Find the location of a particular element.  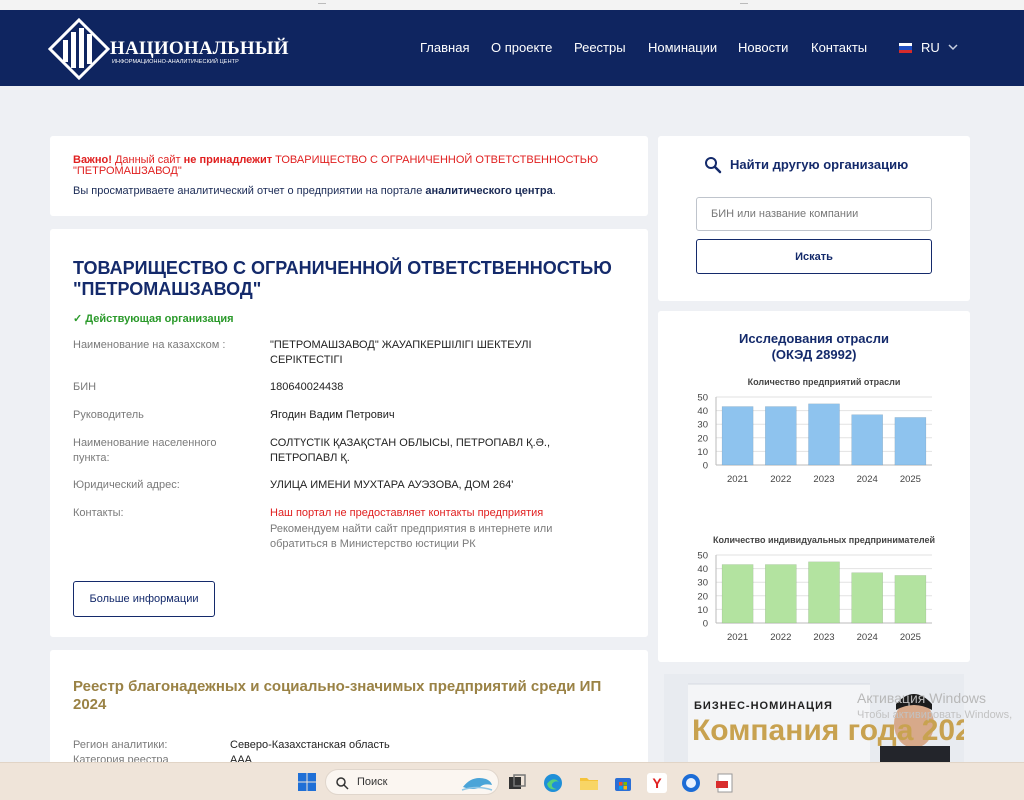

registry-value-region: Северо-Казахстанская область is located at coordinates (310, 745).